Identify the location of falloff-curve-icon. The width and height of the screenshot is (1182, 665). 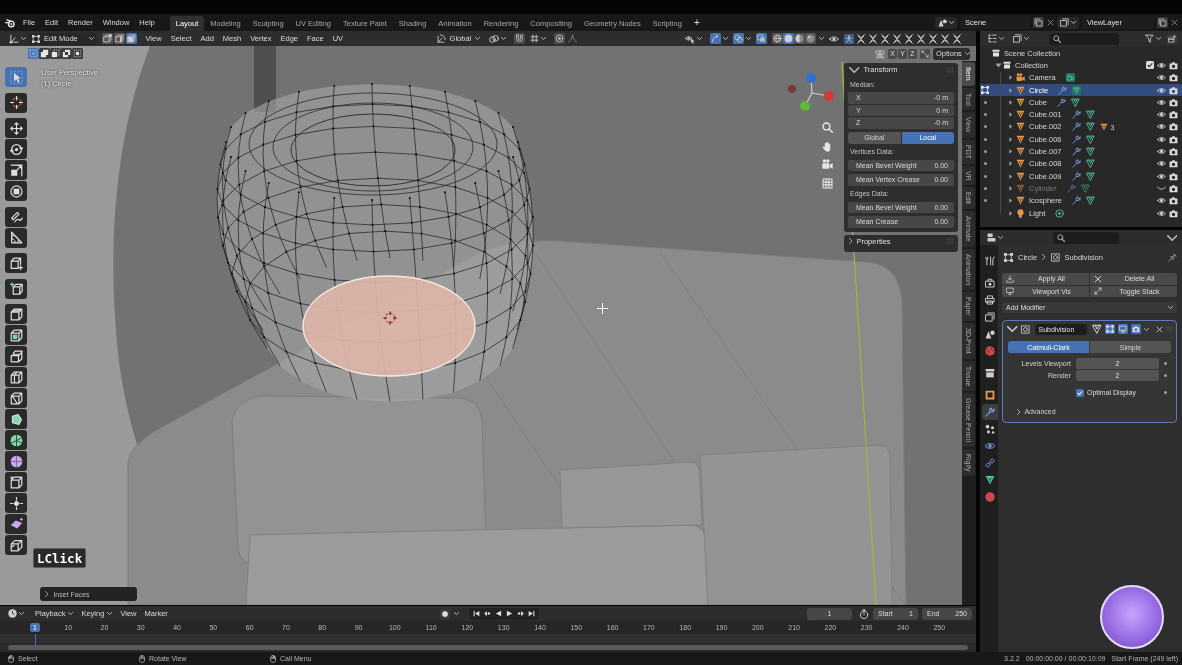
(572, 38).